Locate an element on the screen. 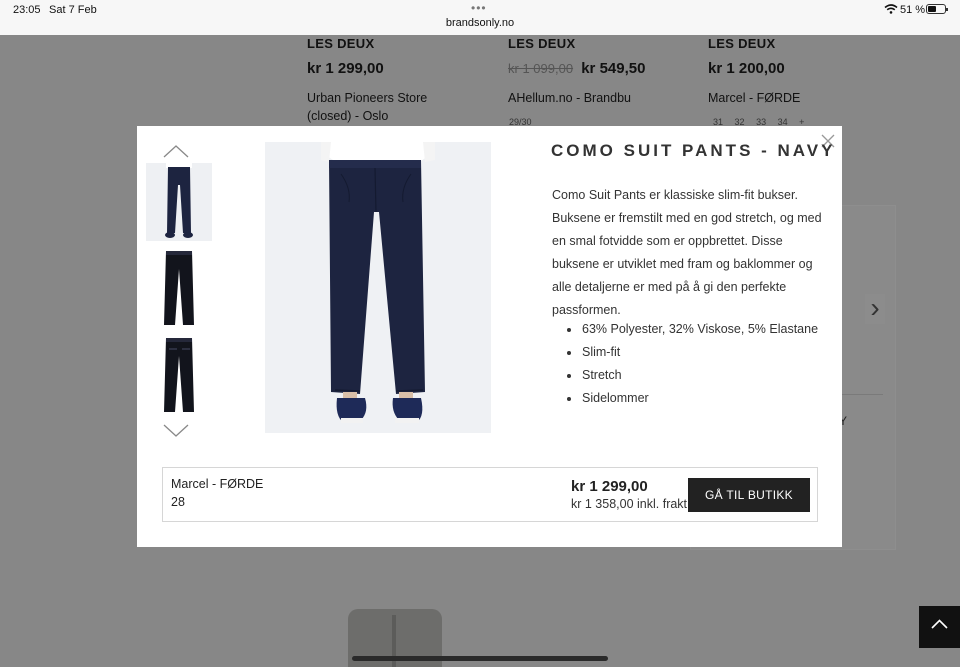 The image size is (960, 667). listing-price-value: kr 549,50 is located at coordinates (613, 68).